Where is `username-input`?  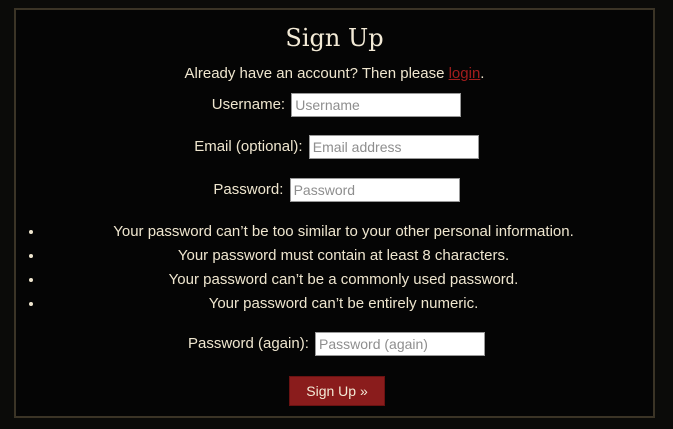 username-input is located at coordinates (376, 105).